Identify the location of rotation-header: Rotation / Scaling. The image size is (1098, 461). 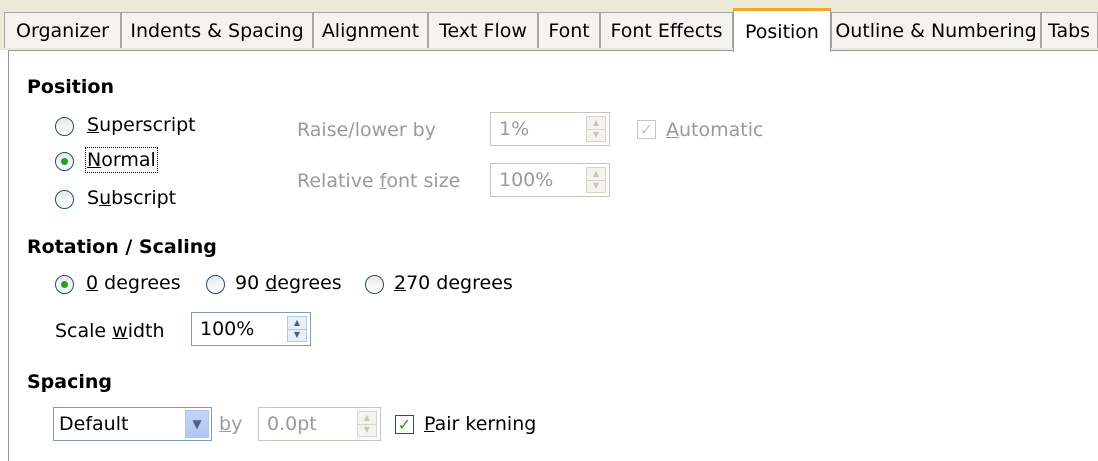
(122, 247).